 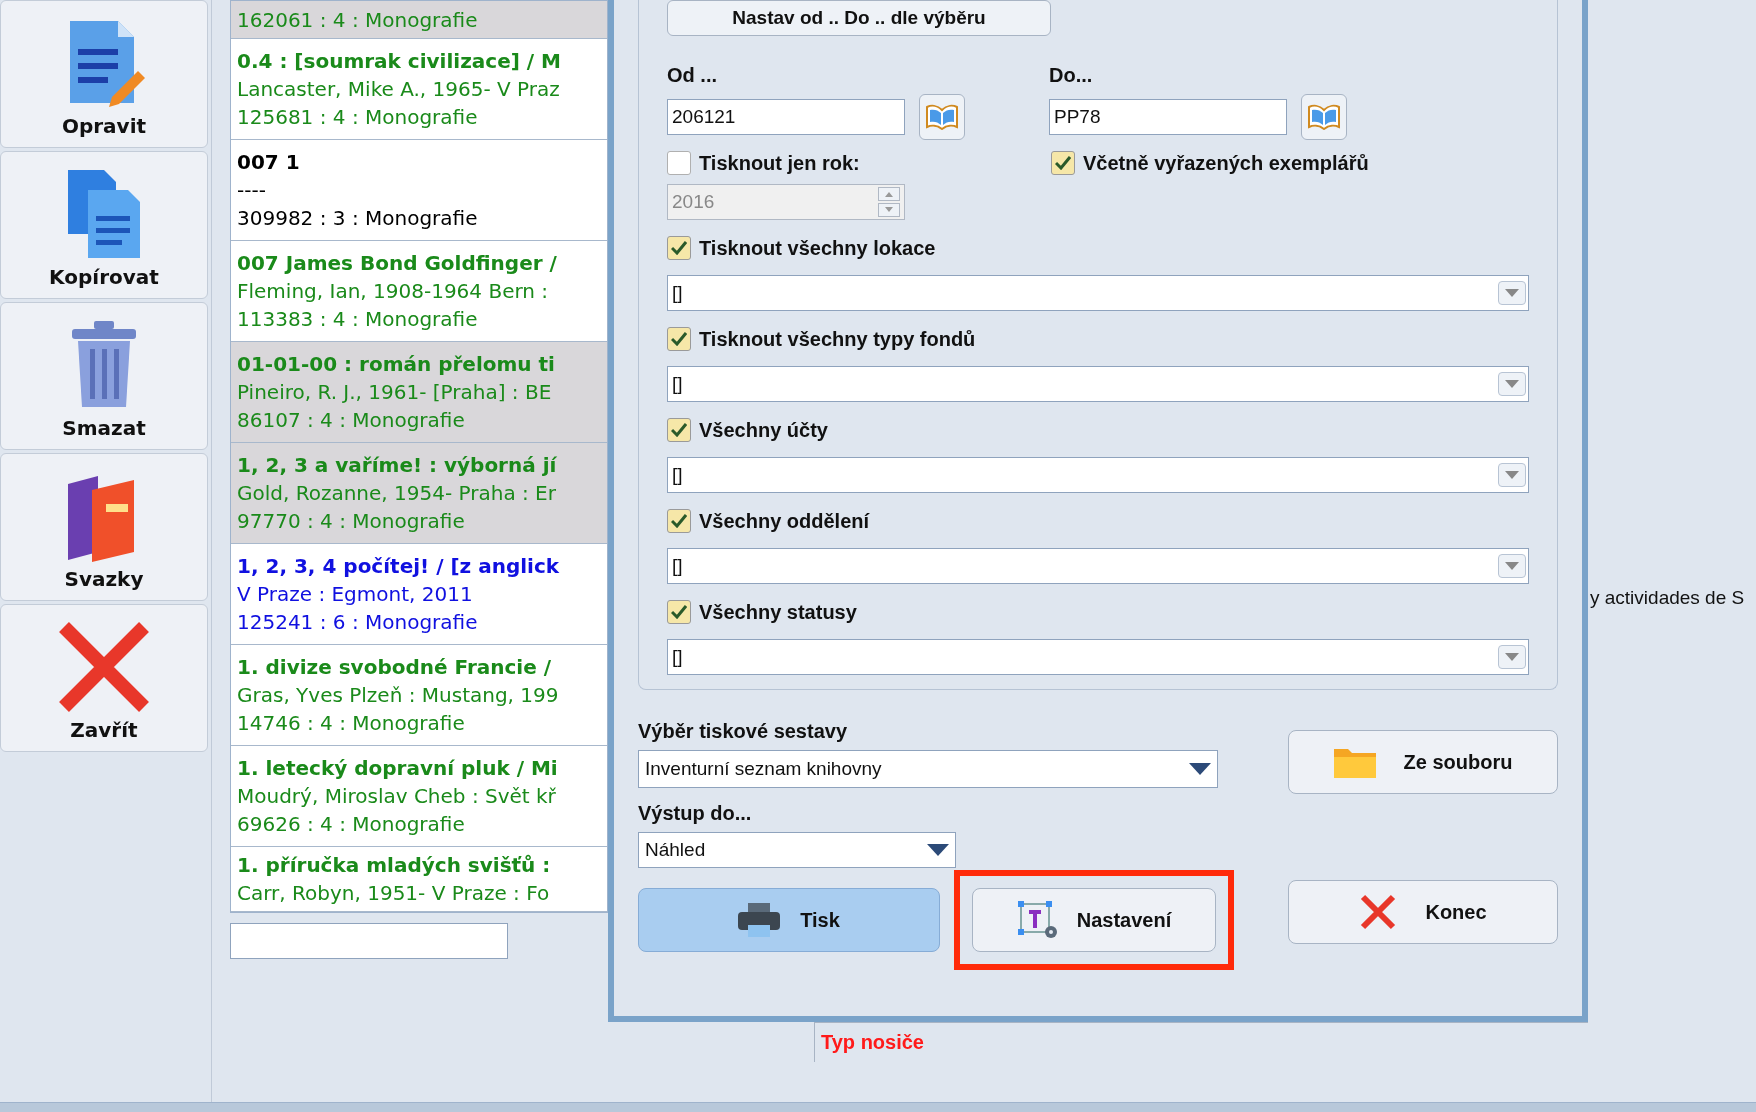 I want to click on field-label: Typ nosiče, so click(x=872, y=1042).